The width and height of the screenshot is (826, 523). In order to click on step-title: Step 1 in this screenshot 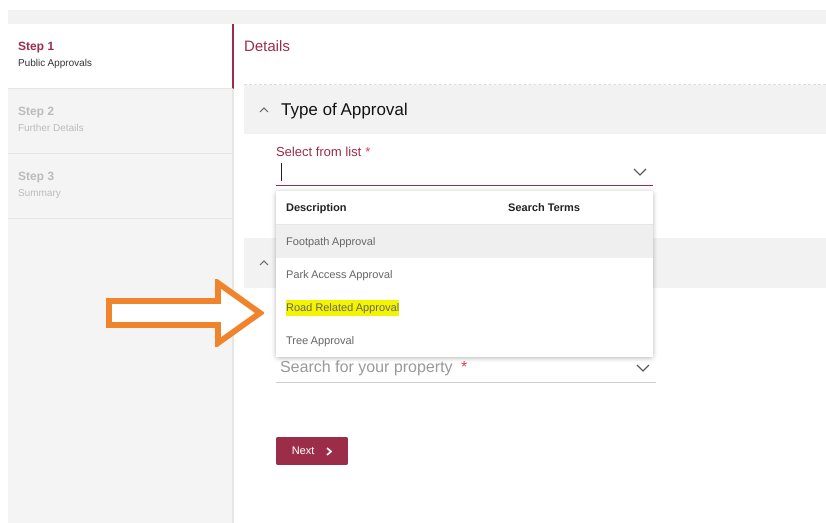, I will do `click(37, 46)`.